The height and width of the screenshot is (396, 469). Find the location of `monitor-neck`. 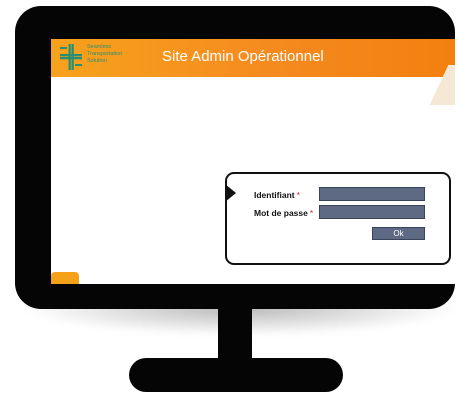

monitor-neck is located at coordinates (235, 335).